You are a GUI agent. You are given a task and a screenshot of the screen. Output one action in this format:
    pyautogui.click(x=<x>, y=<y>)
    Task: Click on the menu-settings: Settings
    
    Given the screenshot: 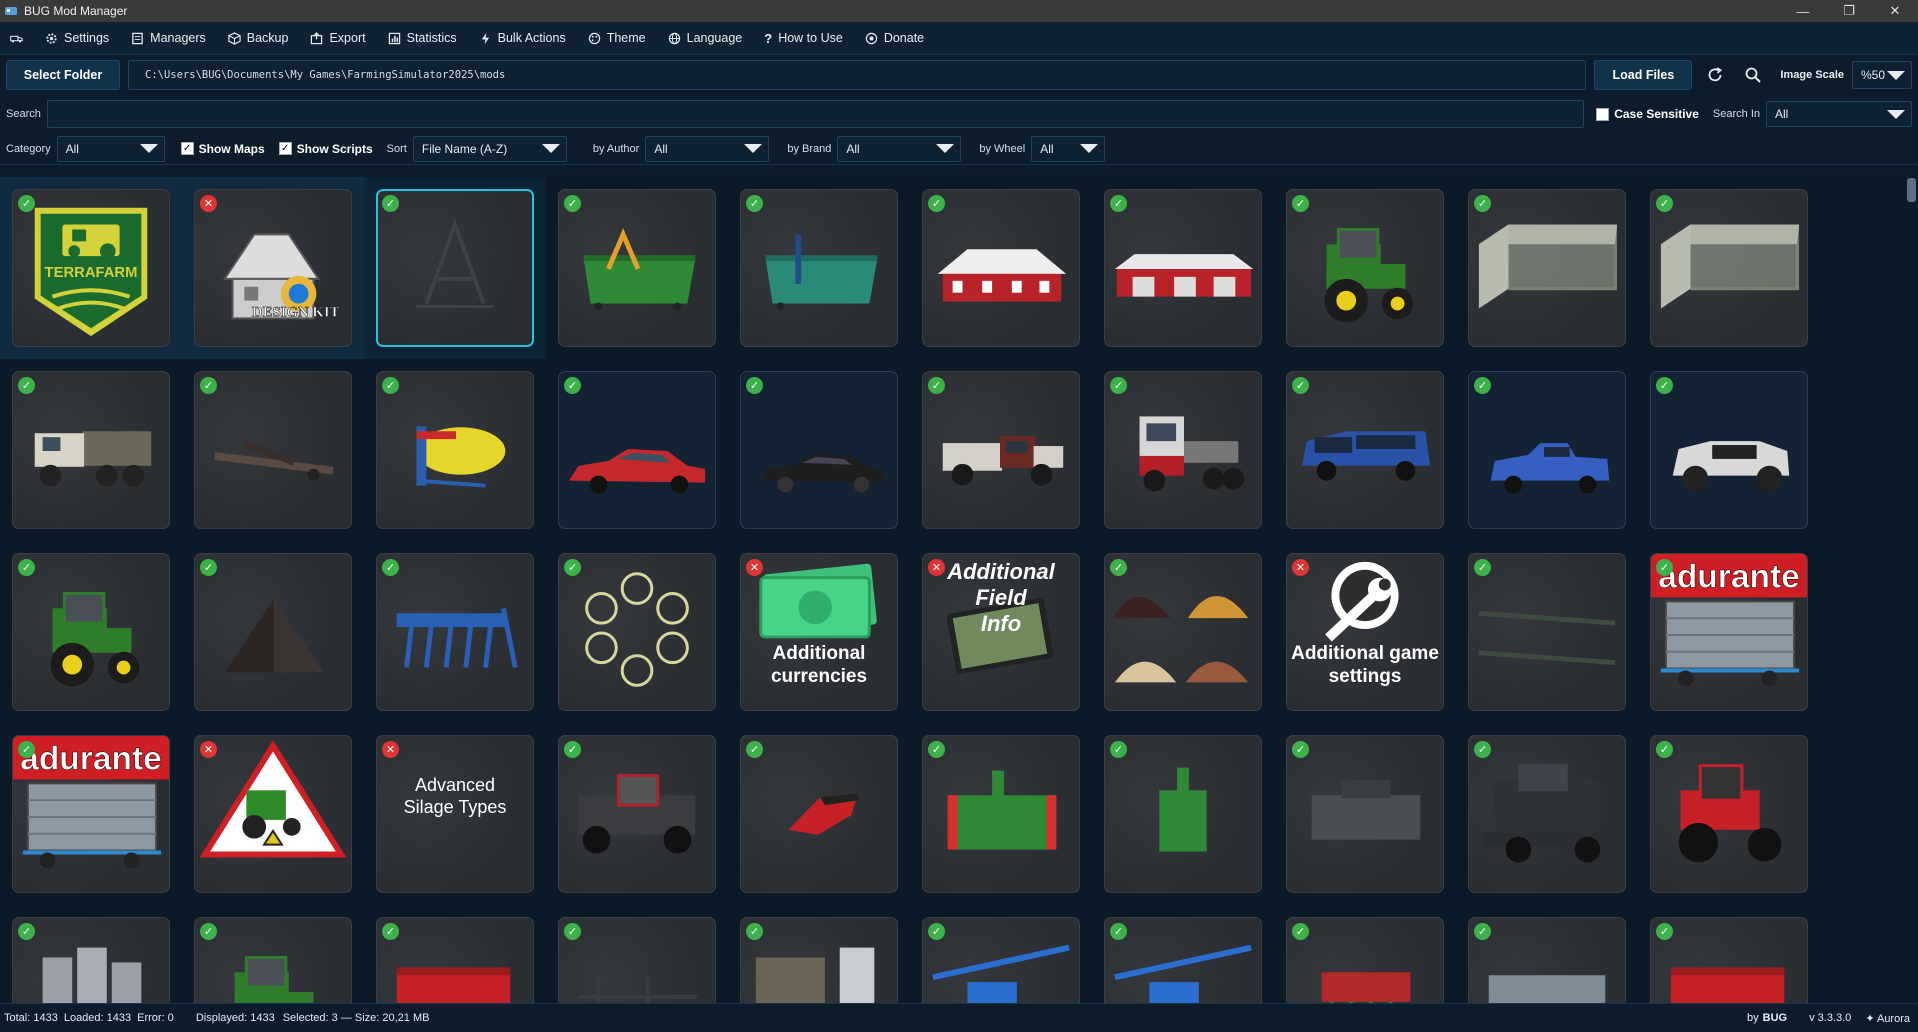 What is the action you would take?
    pyautogui.click(x=77, y=38)
    